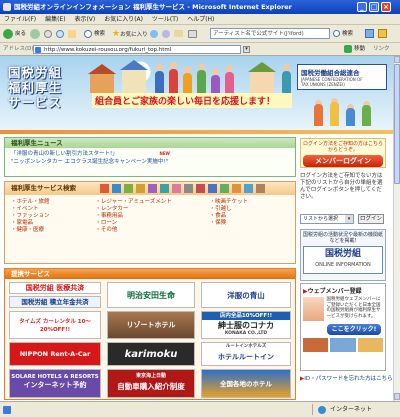 This screenshot has height=417, width=400. I want to click on media-icon, so click(154, 33).